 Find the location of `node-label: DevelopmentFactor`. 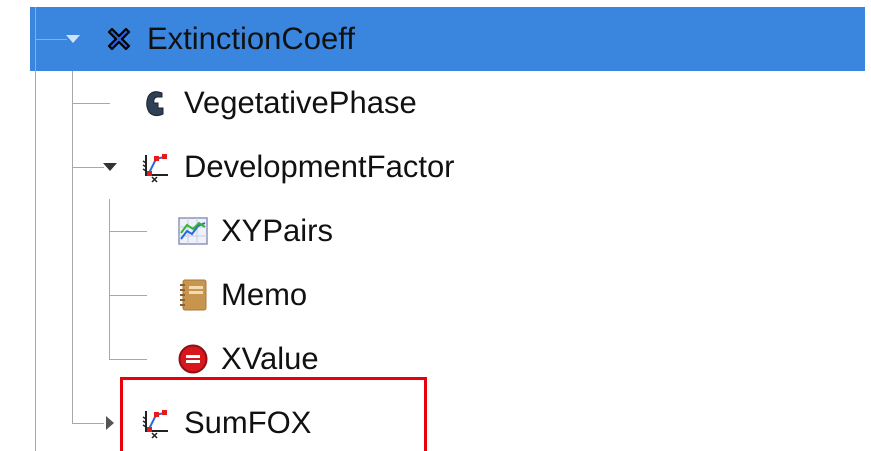

node-label: DevelopmentFactor is located at coordinates (319, 167).